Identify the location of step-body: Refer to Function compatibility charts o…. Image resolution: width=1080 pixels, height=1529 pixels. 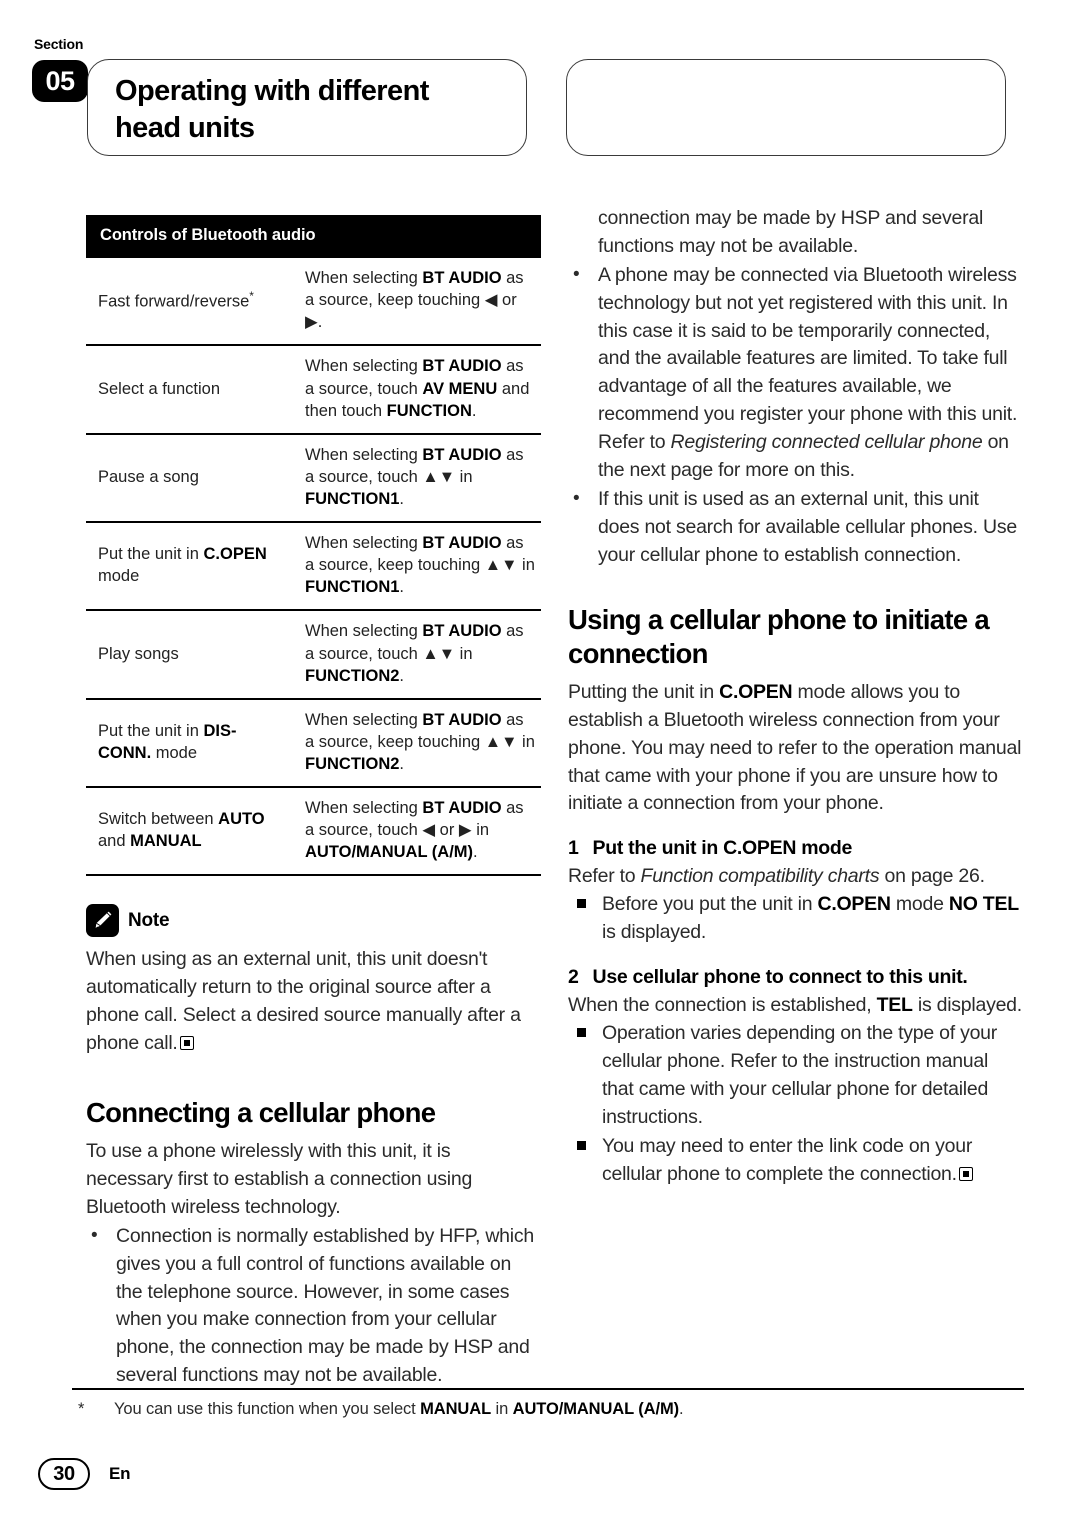
(776, 875).